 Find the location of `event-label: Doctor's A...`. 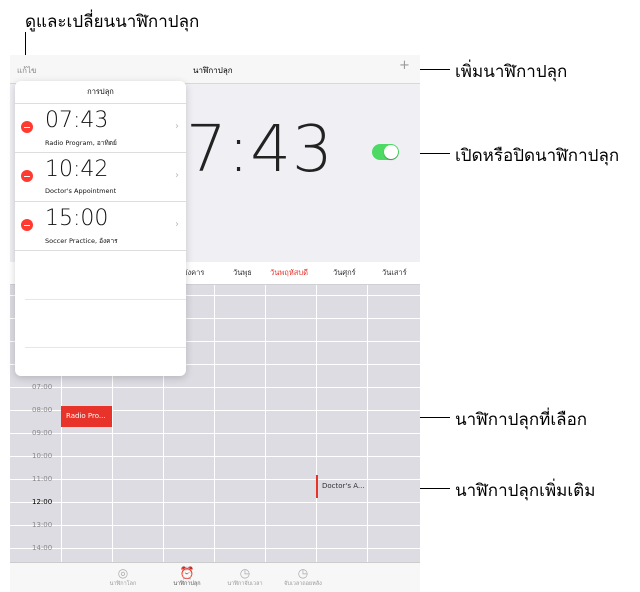

event-label: Doctor's A... is located at coordinates (343, 486).